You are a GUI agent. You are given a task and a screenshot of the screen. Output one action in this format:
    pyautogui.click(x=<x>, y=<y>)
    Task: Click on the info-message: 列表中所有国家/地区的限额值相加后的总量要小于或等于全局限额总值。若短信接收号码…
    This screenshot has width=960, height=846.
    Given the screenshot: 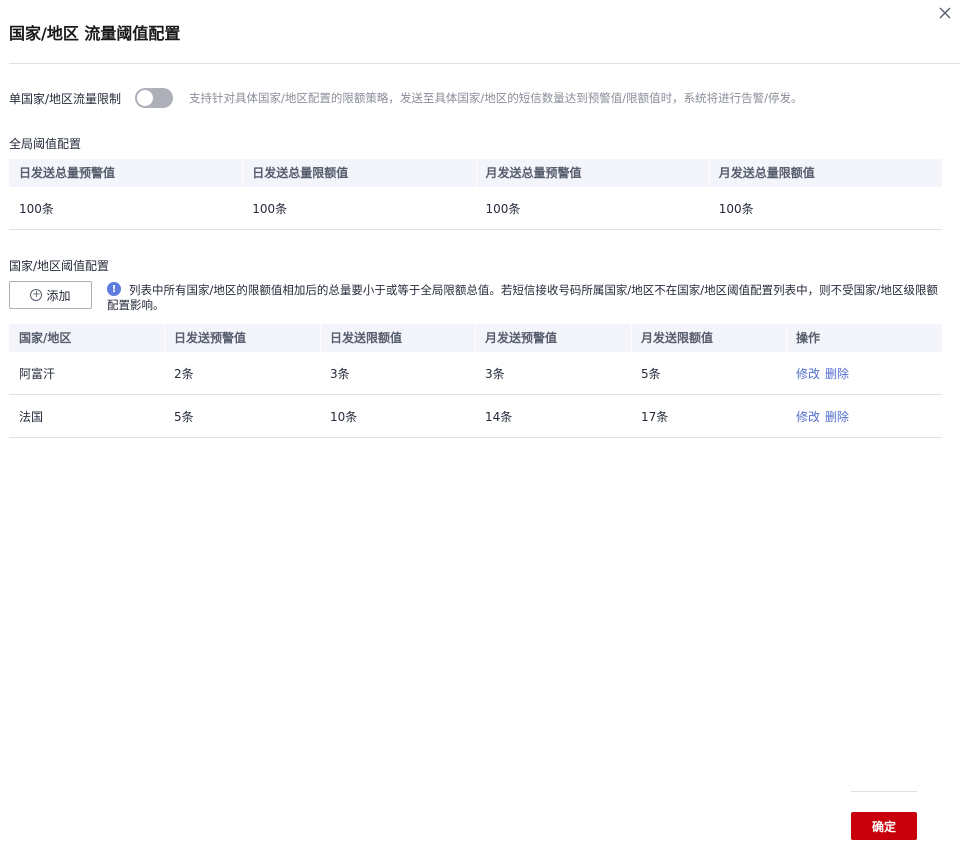 What is the action you would take?
    pyautogui.click(x=522, y=297)
    